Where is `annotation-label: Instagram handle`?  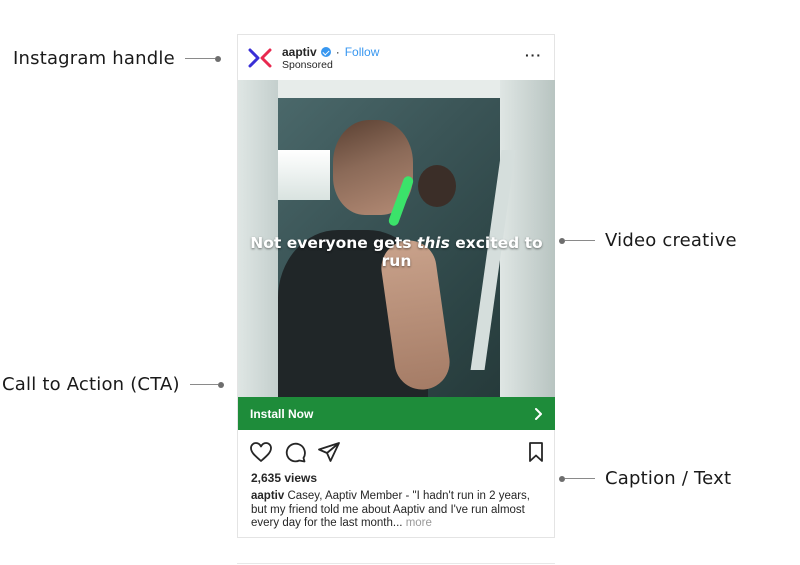
annotation-label: Instagram handle is located at coordinates (94, 58).